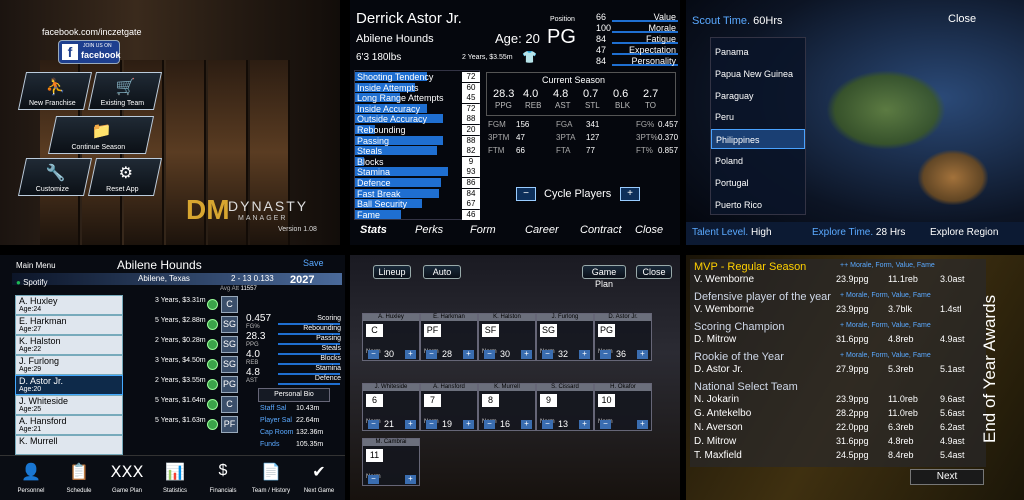 Image resolution: width=1024 pixels, height=500 pixels. I want to click on finance-label: Staff Sal, so click(273, 408).